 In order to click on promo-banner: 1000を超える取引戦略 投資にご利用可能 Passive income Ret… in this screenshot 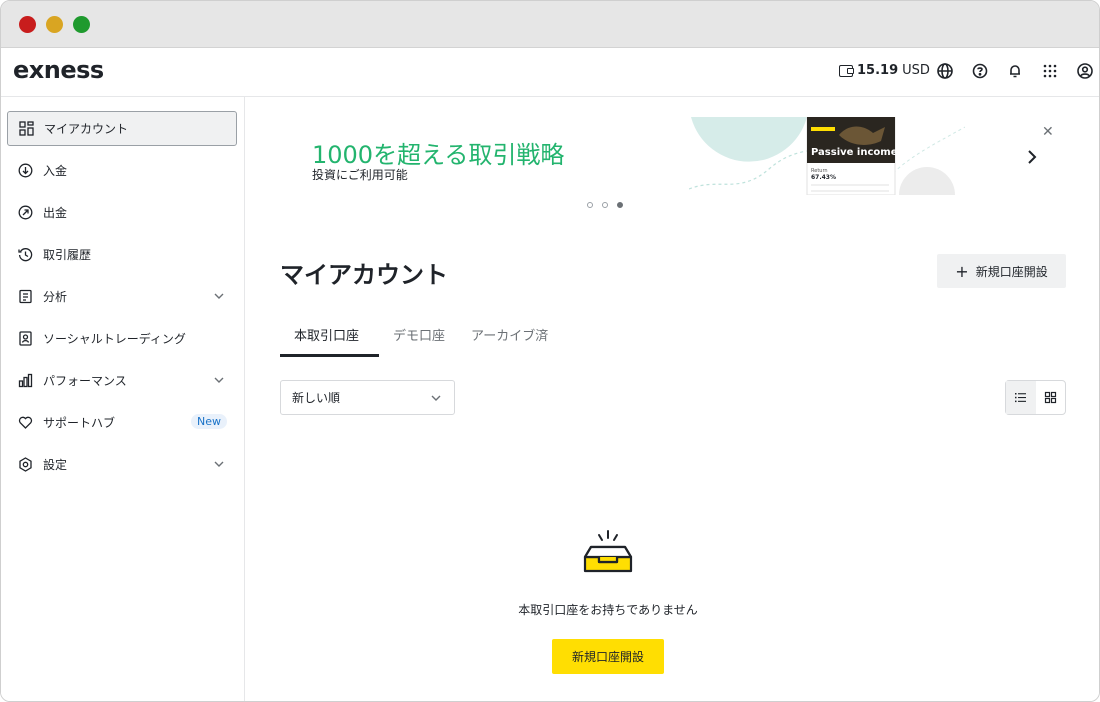, I will do `click(672, 157)`.